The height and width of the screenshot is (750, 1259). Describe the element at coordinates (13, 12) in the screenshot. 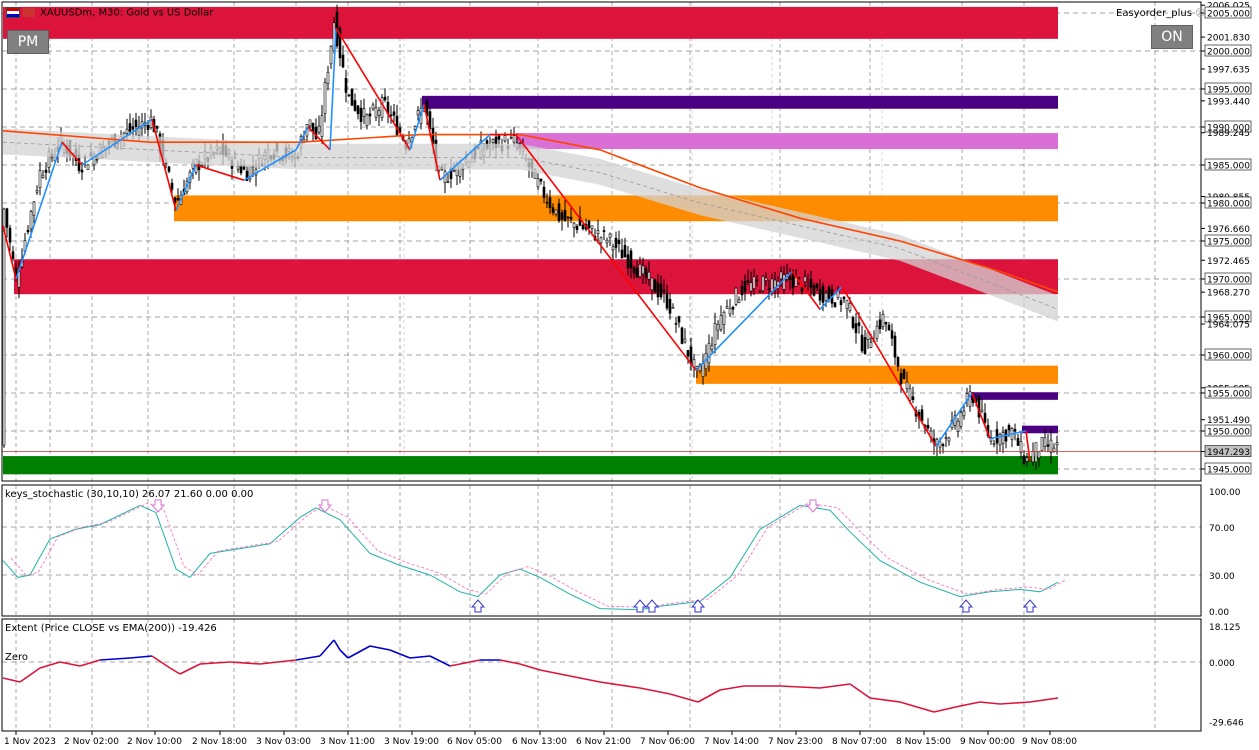

I see `window-menu-icon` at that location.